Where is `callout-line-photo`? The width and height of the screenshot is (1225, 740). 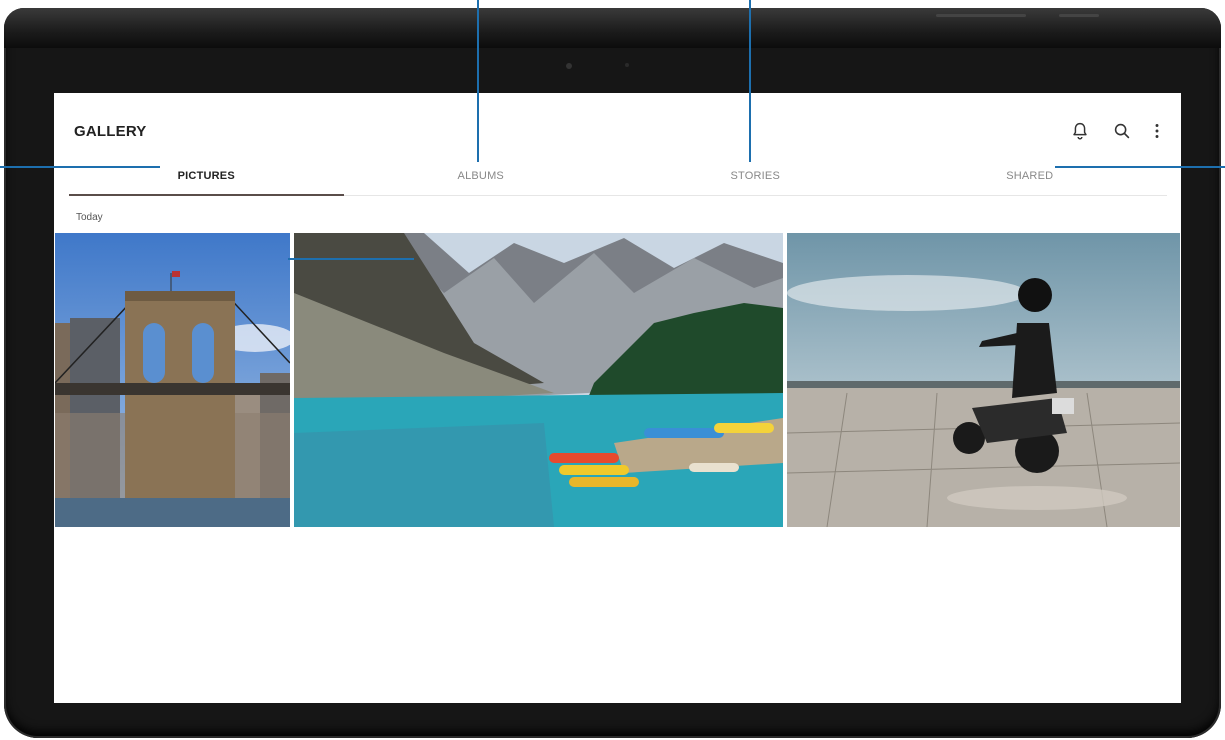 callout-line-photo is located at coordinates (351, 259).